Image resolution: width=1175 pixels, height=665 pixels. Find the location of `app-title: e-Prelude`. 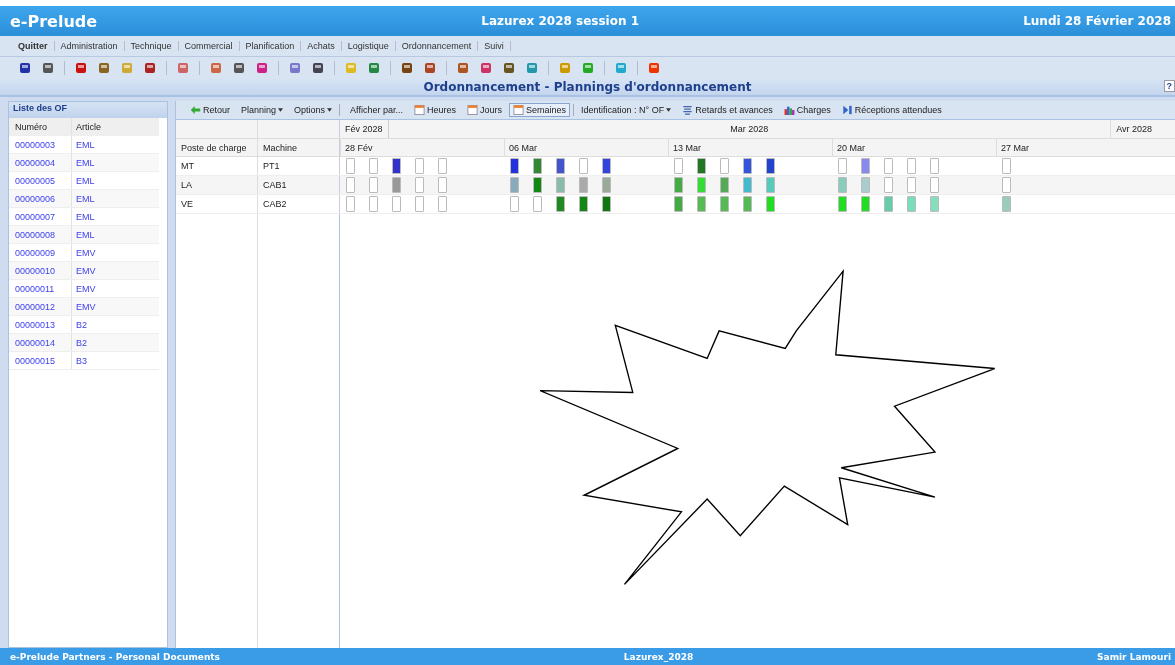

app-title: e-Prelude is located at coordinates (54, 21).